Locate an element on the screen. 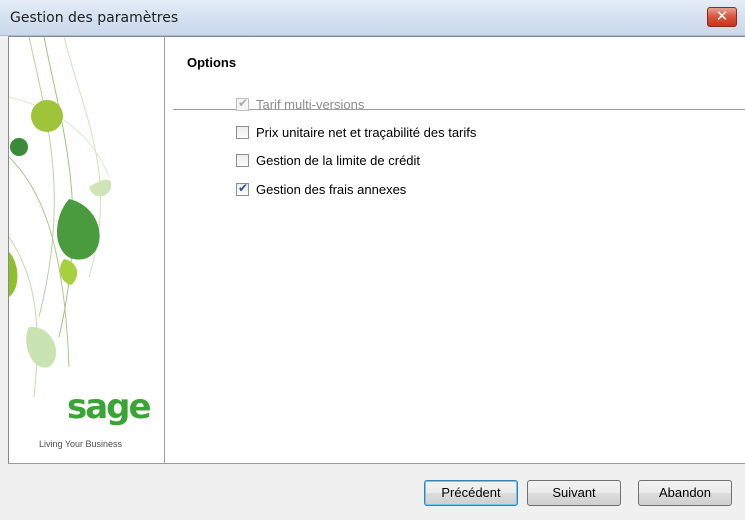 This screenshot has height=520, width=745. title-bar: Gestion des paramètres ✕ is located at coordinates (372, 18).